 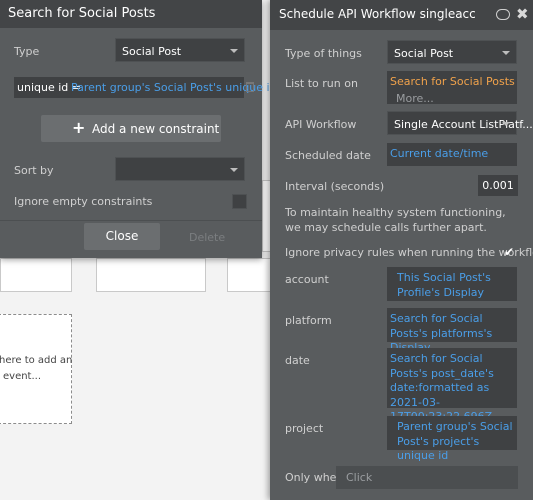 What do you see at coordinates (151, 275) in the screenshot?
I see `canvas-card-middle` at bounding box center [151, 275].